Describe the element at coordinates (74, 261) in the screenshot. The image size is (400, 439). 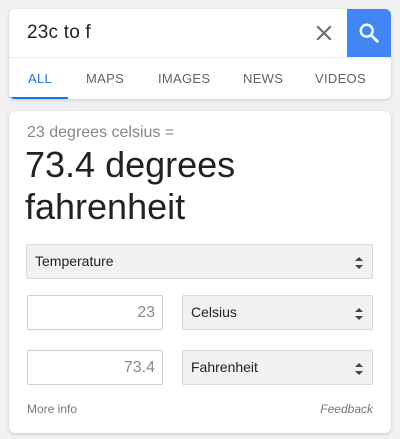
I see `category-select-value: Temperature` at that location.